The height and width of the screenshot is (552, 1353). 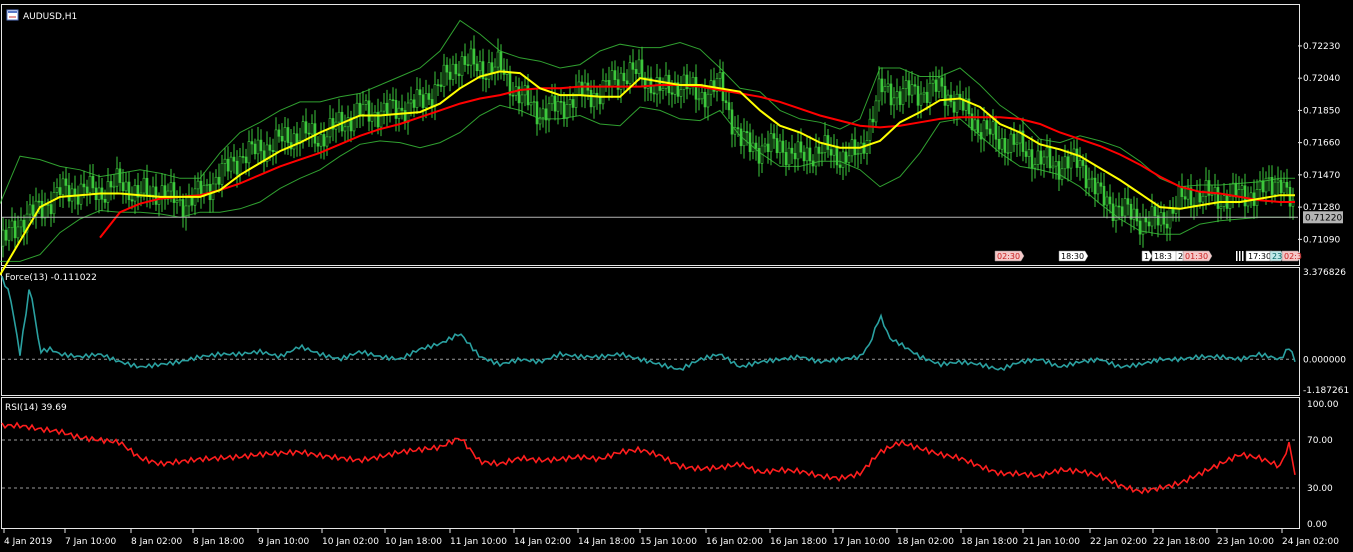 I want to click on event-marker-label: 2, so click(x=1180, y=256).